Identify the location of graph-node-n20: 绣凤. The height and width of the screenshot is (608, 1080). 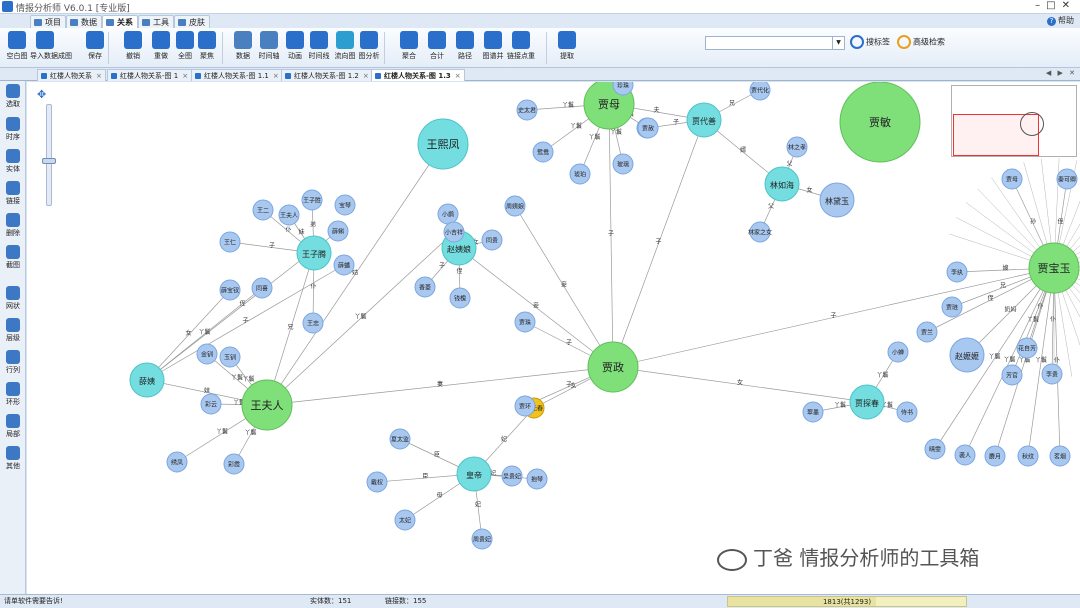
(177, 462).